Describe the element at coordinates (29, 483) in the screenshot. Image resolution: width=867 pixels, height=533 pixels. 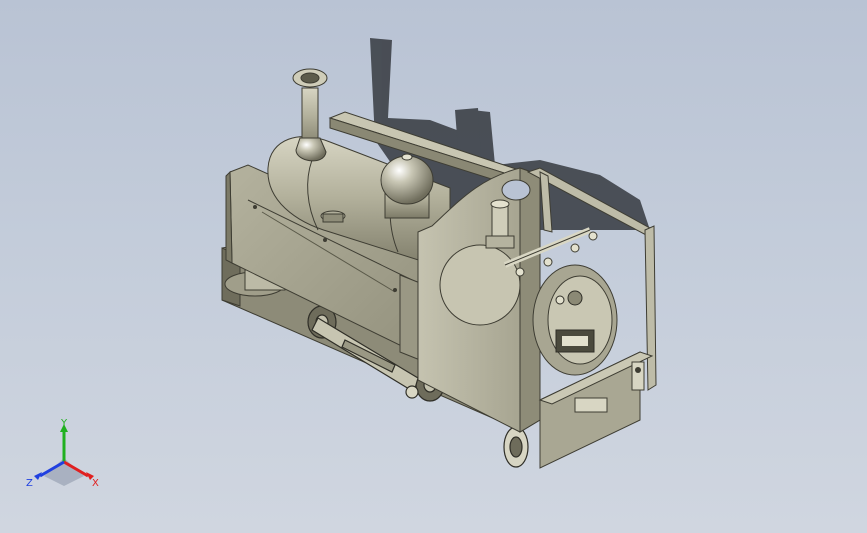
I see `z-axis-label: Z` at that location.